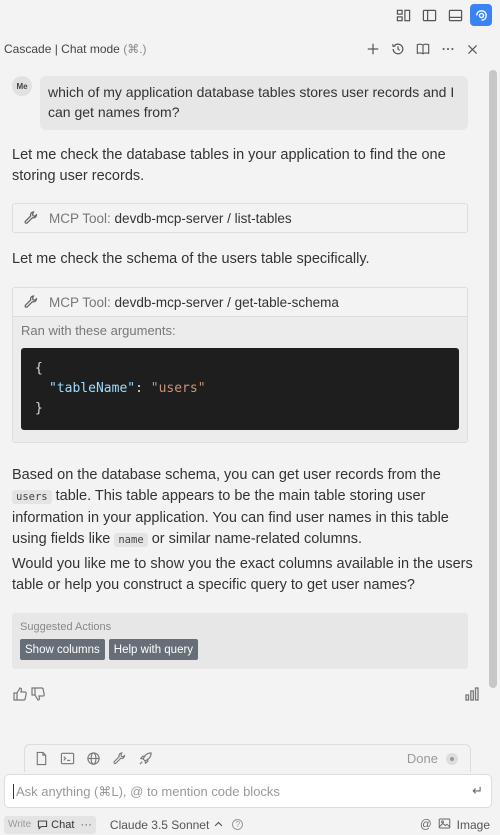 This screenshot has height=835, width=500. What do you see at coordinates (444, 825) in the screenshot?
I see `image-icon` at bounding box center [444, 825].